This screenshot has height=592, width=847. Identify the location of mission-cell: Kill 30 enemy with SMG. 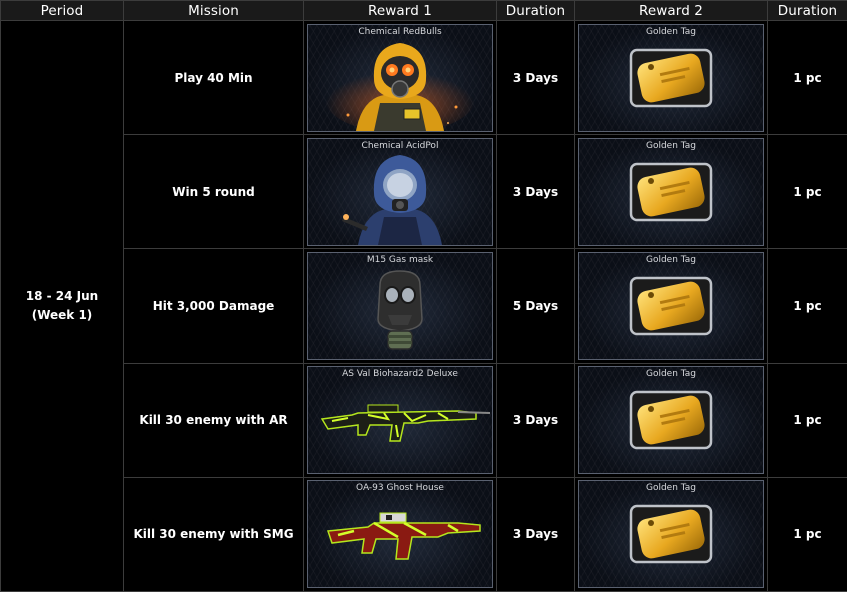
(213, 534).